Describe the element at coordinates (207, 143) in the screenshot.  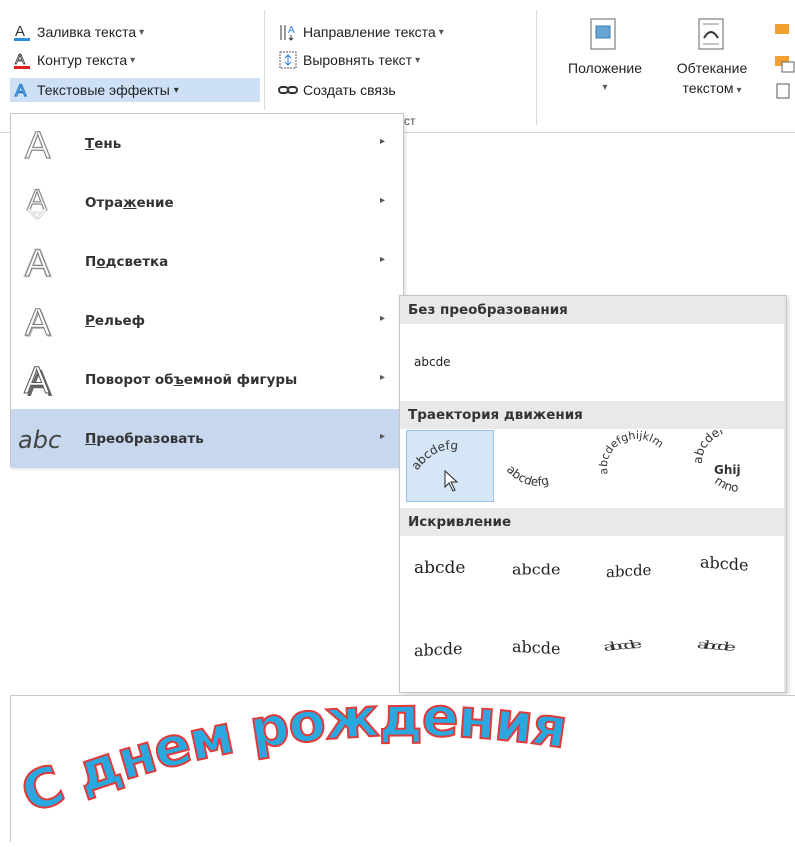
I see `menu-item-shadow: A Тень ▸` at that location.